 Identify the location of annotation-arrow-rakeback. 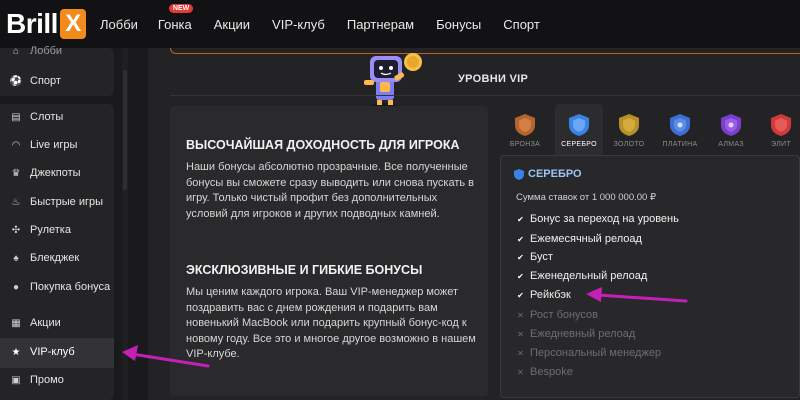
(637, 295).